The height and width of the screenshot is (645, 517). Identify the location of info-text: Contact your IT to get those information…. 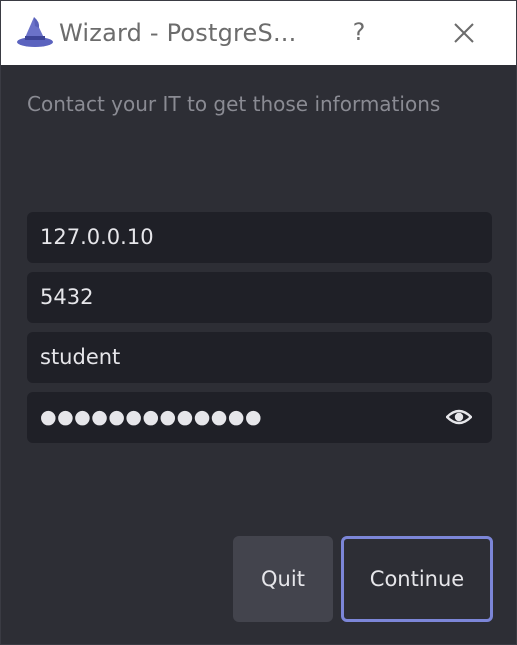
(234, 104).